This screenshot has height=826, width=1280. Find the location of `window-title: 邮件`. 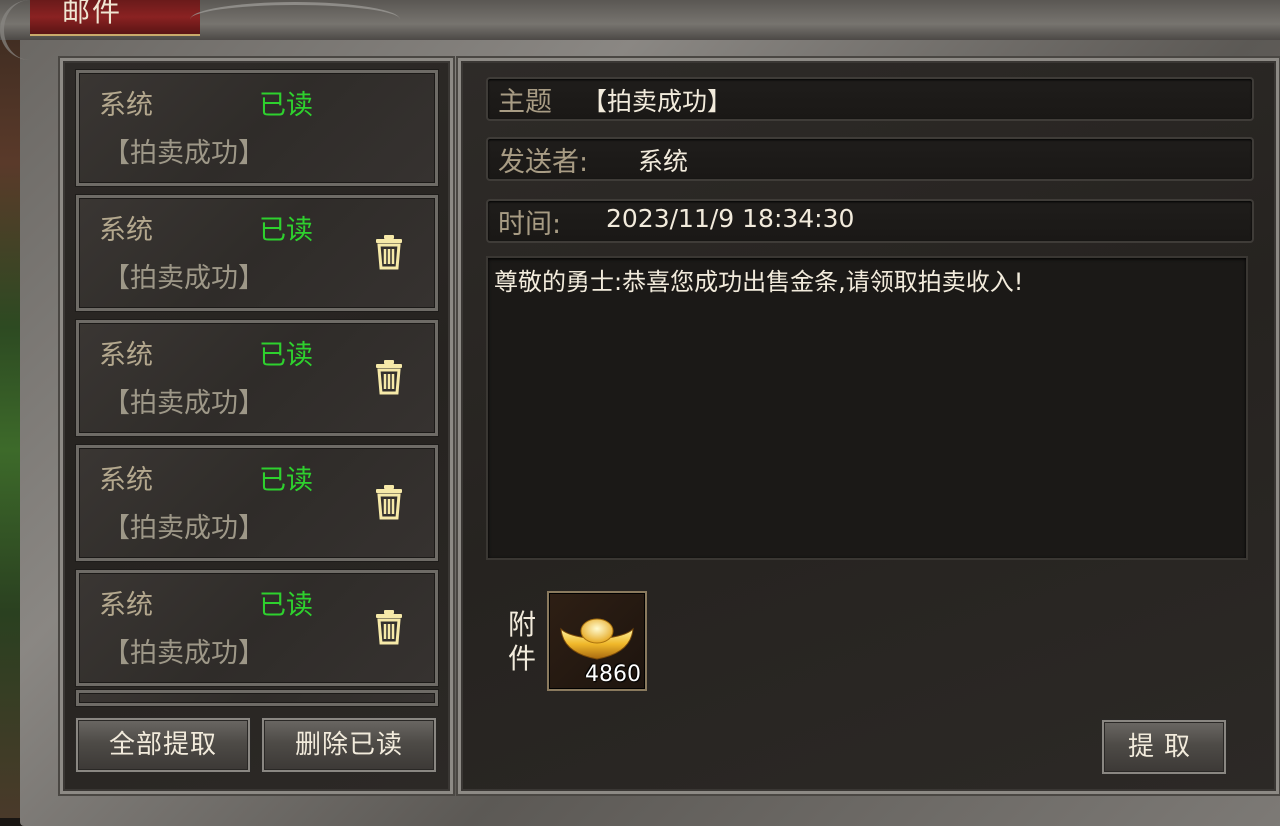

window-title: 邮件 is located at coordinates (92, 14).